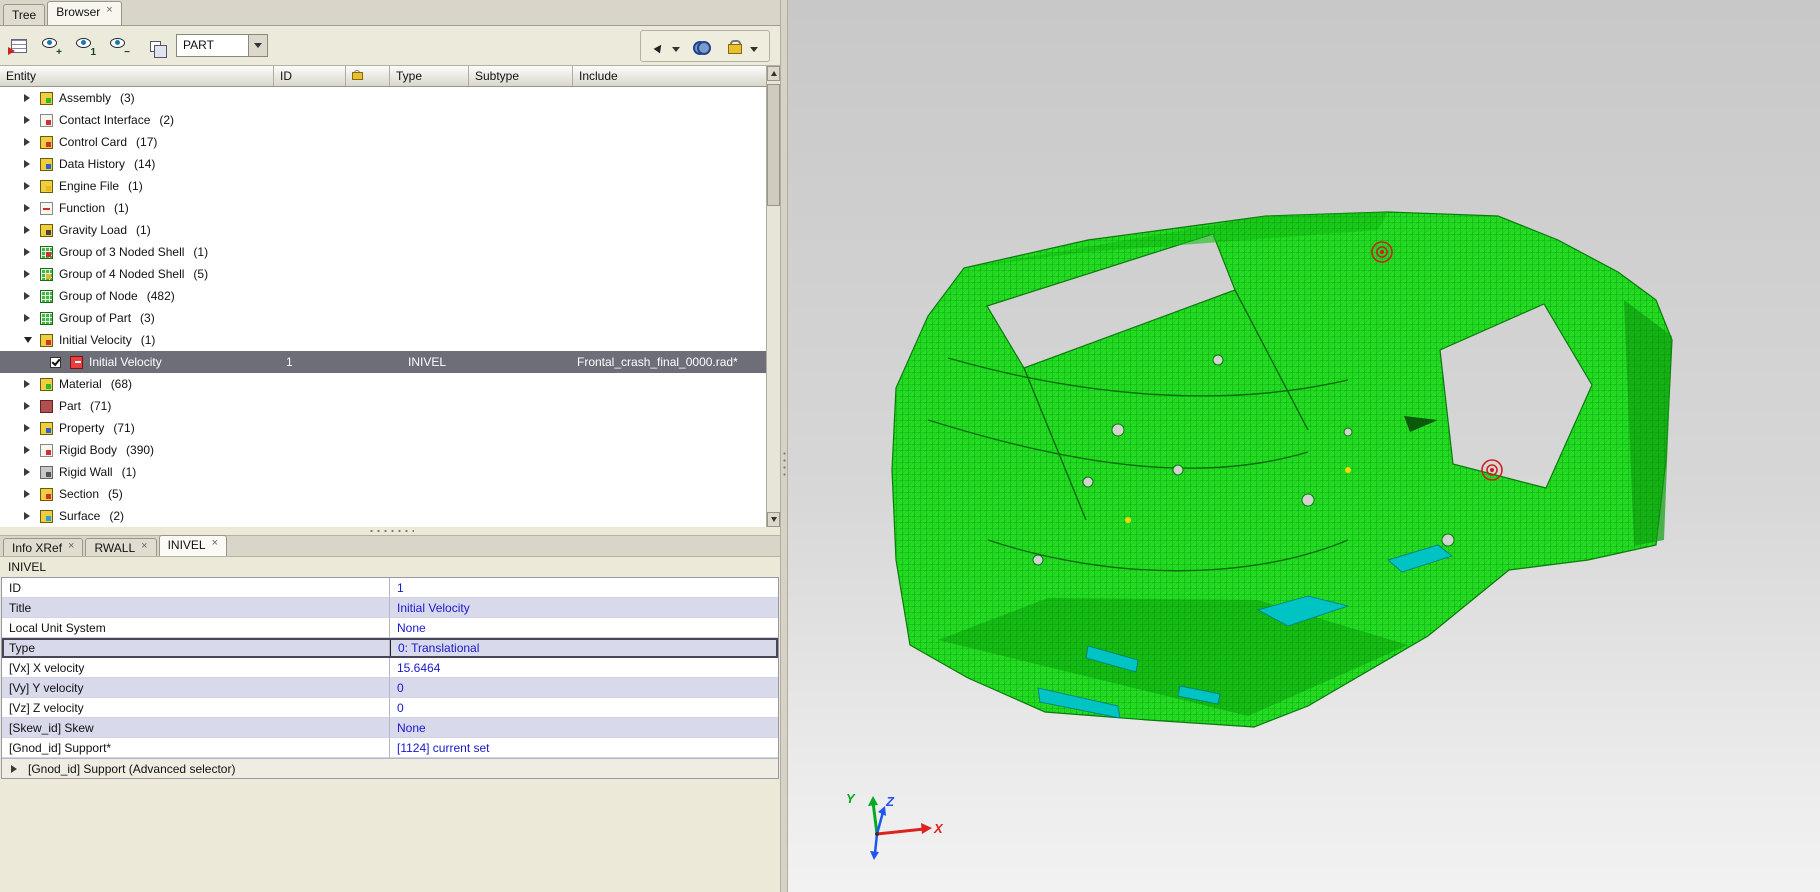 The height and width of the screenshot is (892, 1820). Describe the element at coordinates (584, 648) in the screenshot. I see `property-value-field: 0: Translational` at that location.